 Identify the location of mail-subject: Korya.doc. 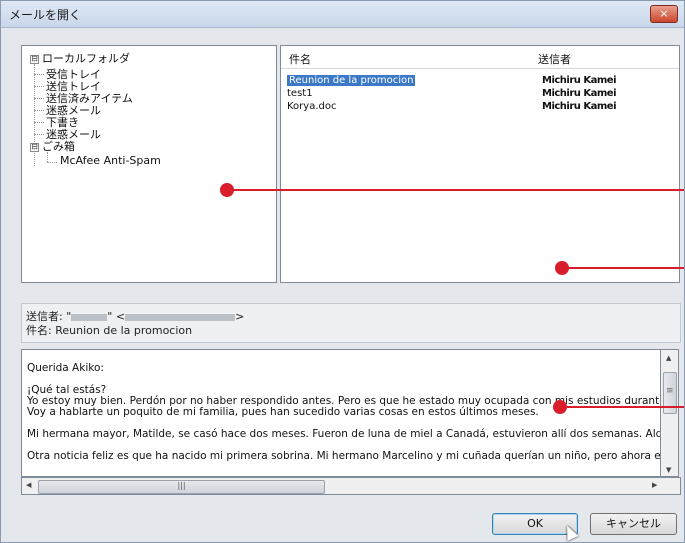
(312, 106).